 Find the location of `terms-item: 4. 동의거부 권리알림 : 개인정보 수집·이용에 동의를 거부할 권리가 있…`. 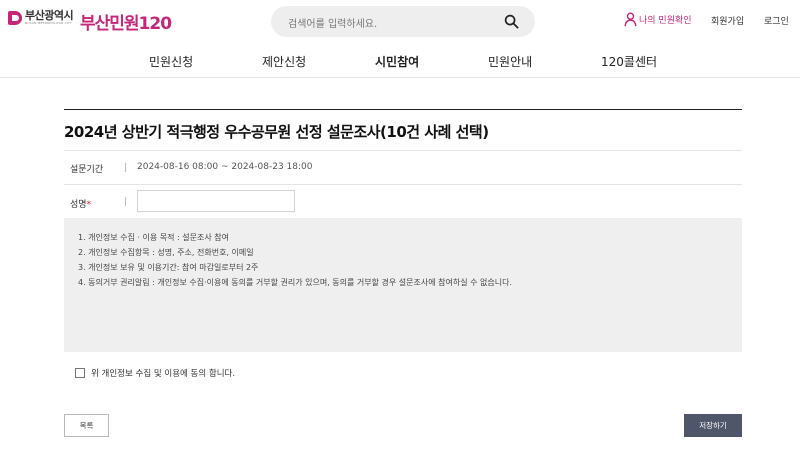

terms-item: 4. 동의거부 권리알림 : 개인정보 수집·이용에 동의를 거부할 권리가 있… is located at coordinates (295, 282).